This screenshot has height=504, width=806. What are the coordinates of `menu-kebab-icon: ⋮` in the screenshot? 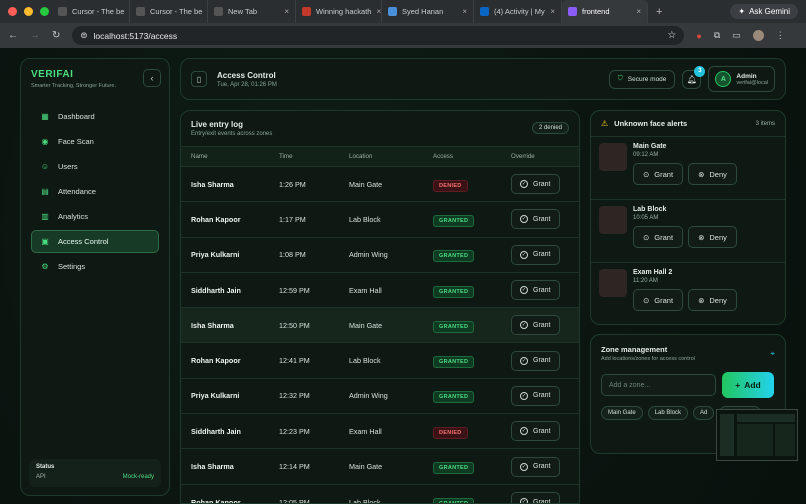 It's located at (780, 35).